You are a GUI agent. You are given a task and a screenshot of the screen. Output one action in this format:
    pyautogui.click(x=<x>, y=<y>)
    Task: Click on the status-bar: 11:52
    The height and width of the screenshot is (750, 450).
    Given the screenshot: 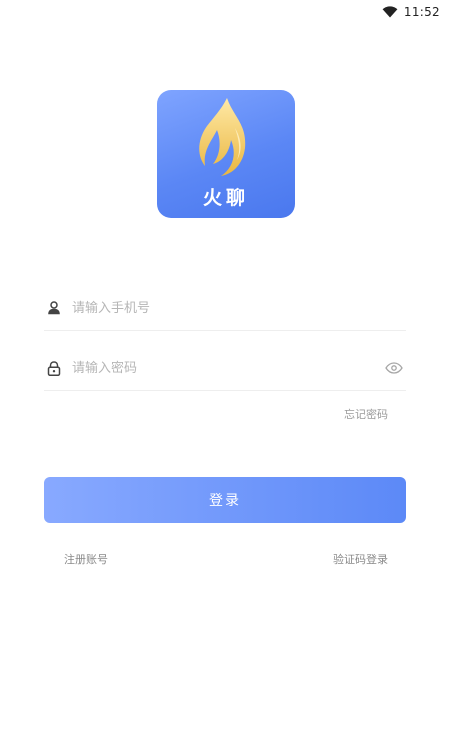 What is the action you would take?
    pyautogui.click(x=416, y=12)
    